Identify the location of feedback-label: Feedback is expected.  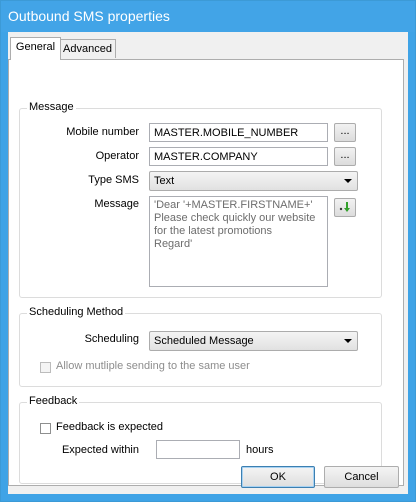
(110, 427).